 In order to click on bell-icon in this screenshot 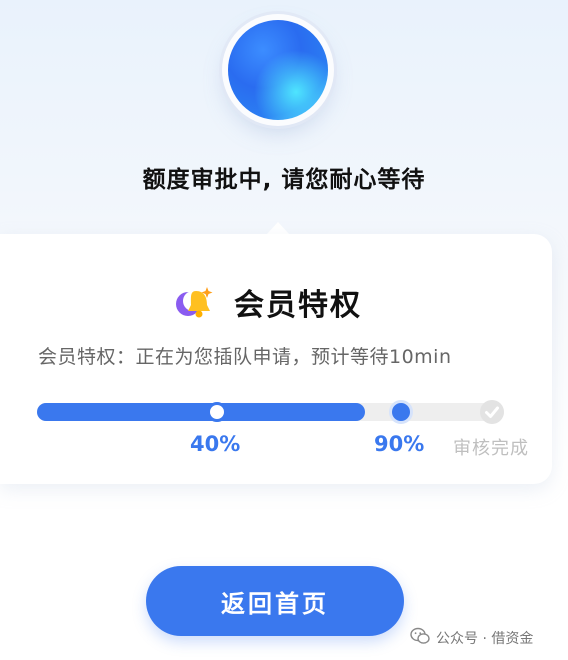, I will do `click(196, 302)`.